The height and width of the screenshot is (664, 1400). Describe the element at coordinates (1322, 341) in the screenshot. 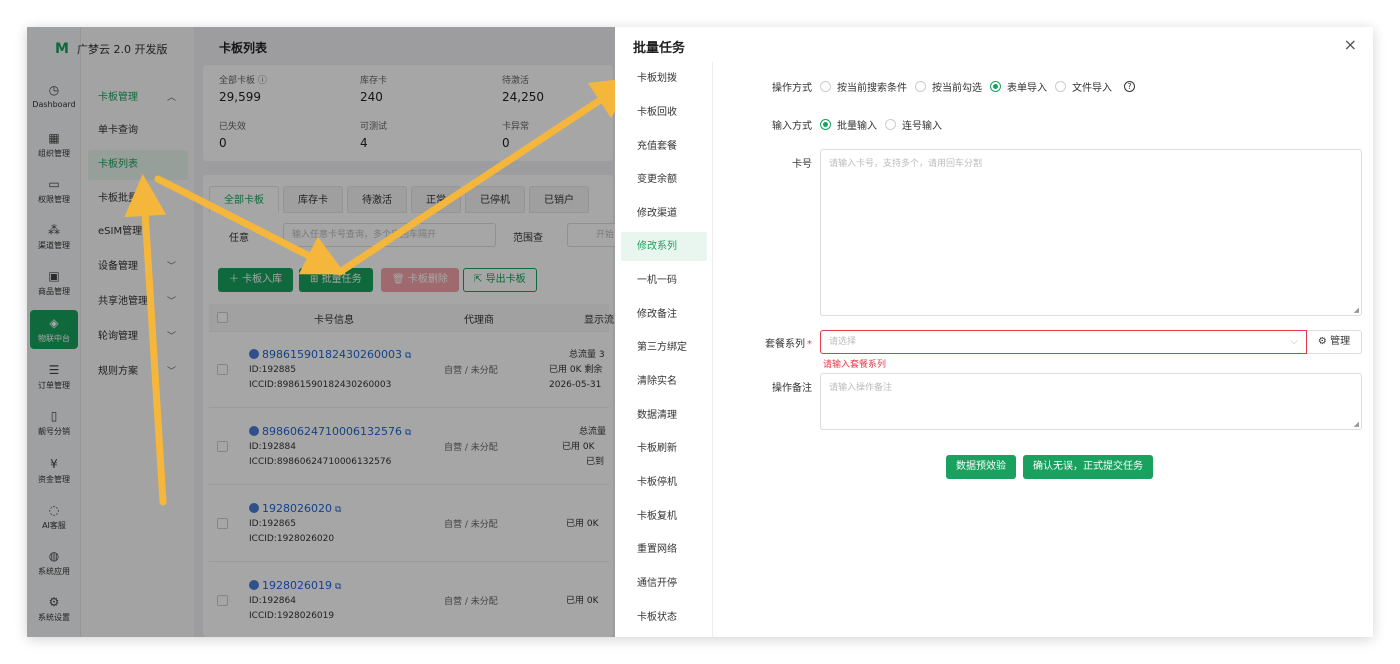

I see `gear-icon: ⚙` at that location.